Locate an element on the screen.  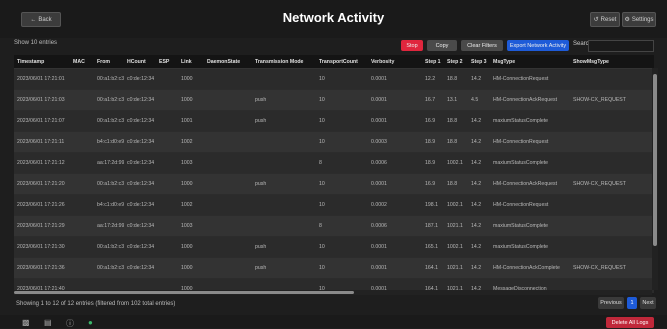
column-header: Step 3 is located at coordinates (479, 62).